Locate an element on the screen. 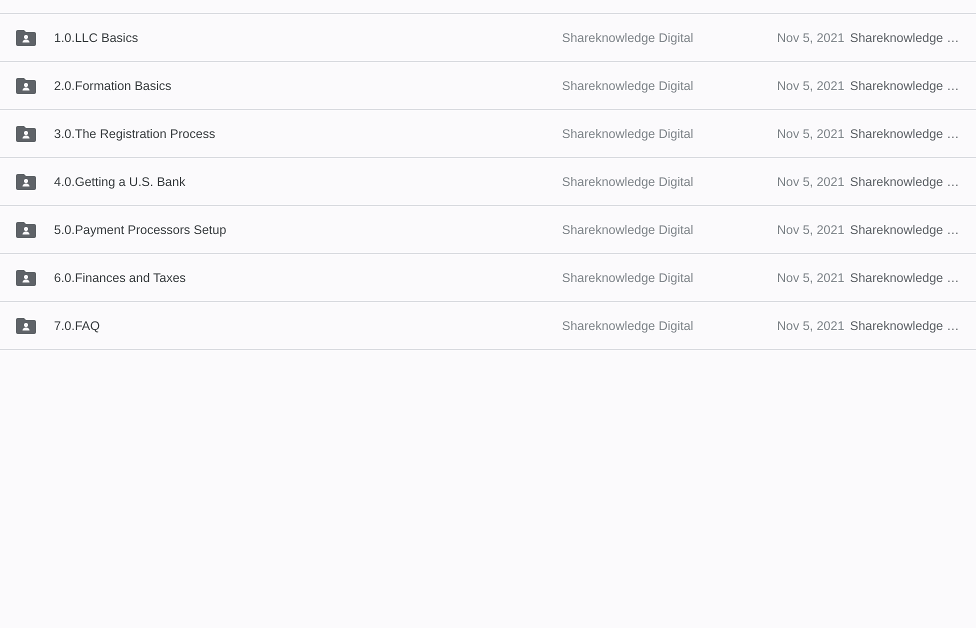  folder-name: 6.0.Finances and Taxes is located at coordinates (120, 277).